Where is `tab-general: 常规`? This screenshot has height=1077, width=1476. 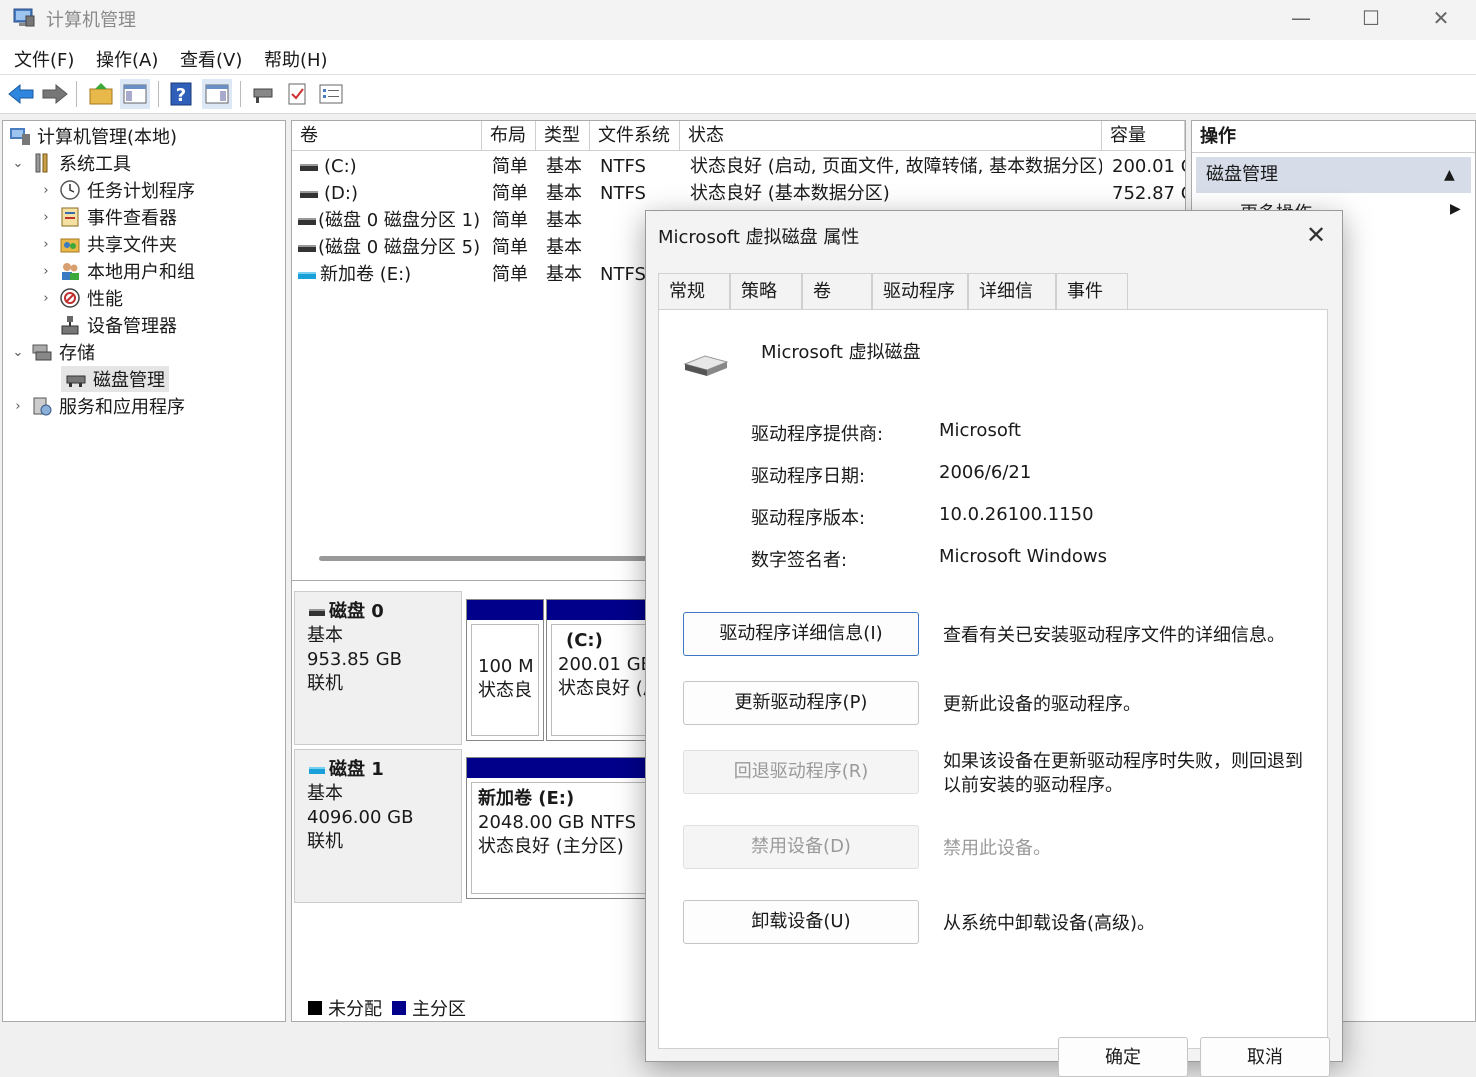
tab-general: 常规 is located at coordinates (694, 291).